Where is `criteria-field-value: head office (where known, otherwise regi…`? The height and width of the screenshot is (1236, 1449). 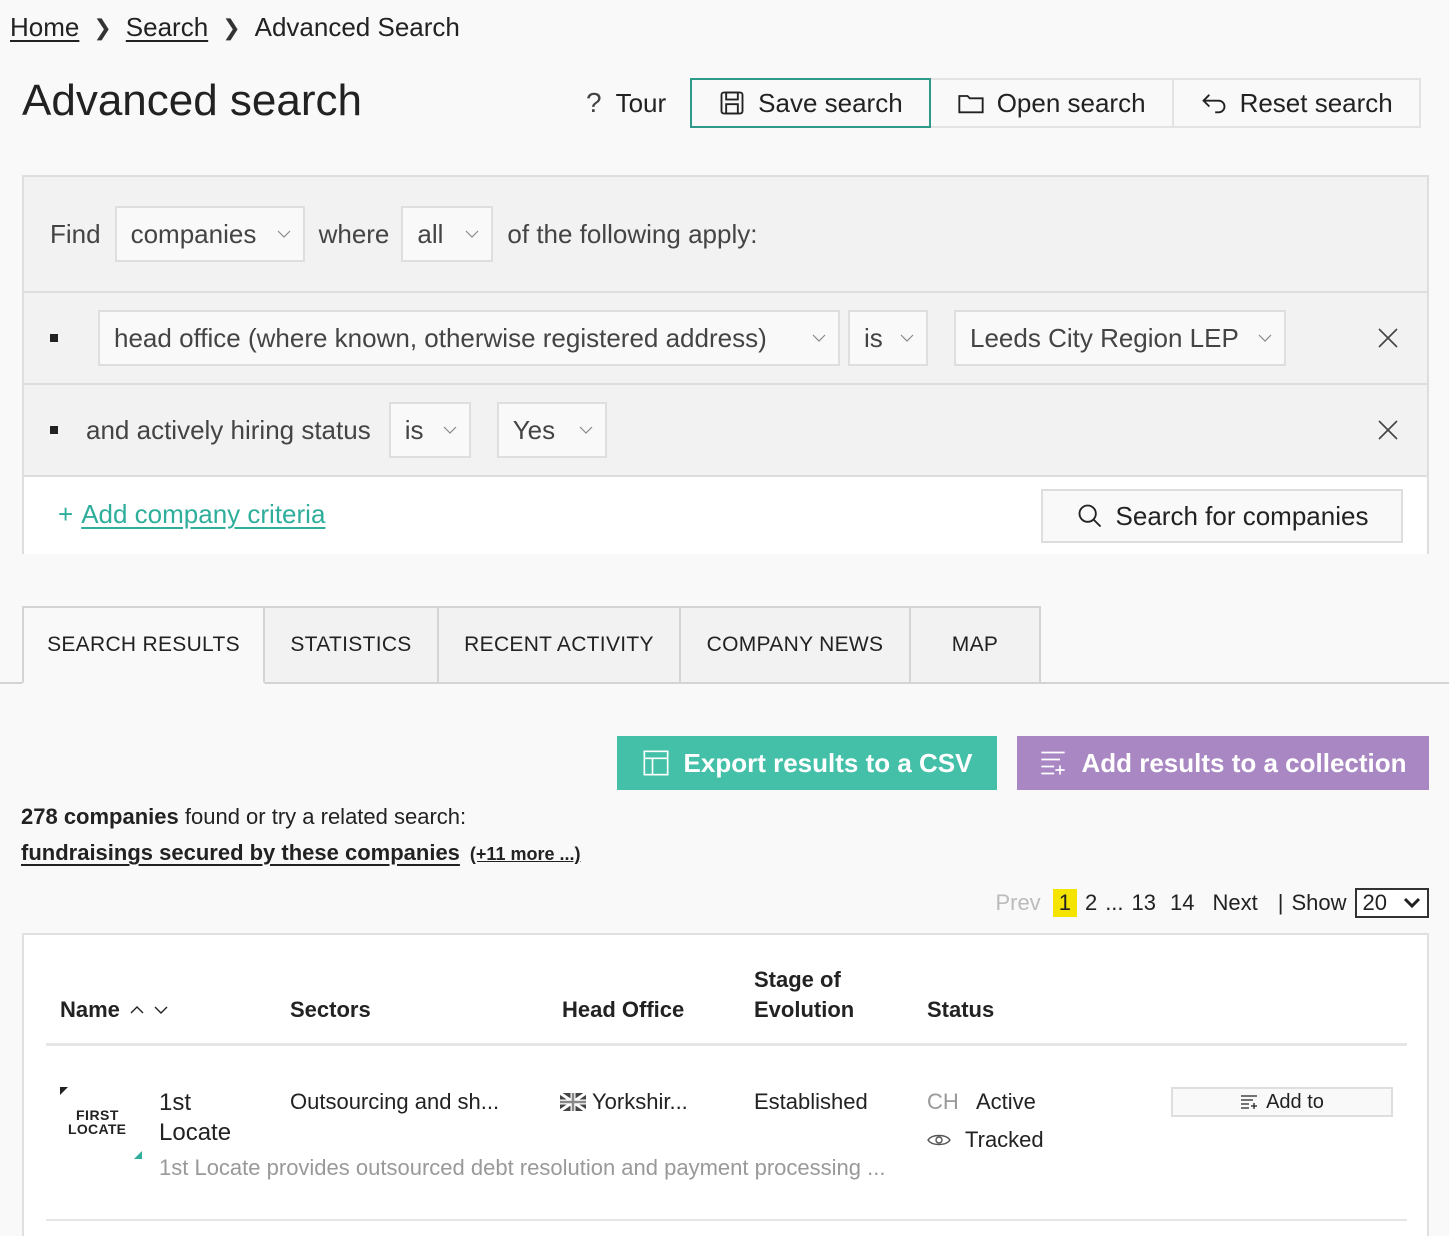 criteria-field-value: head office (where known, otherwise regi… is located at coordinates (440, 337).